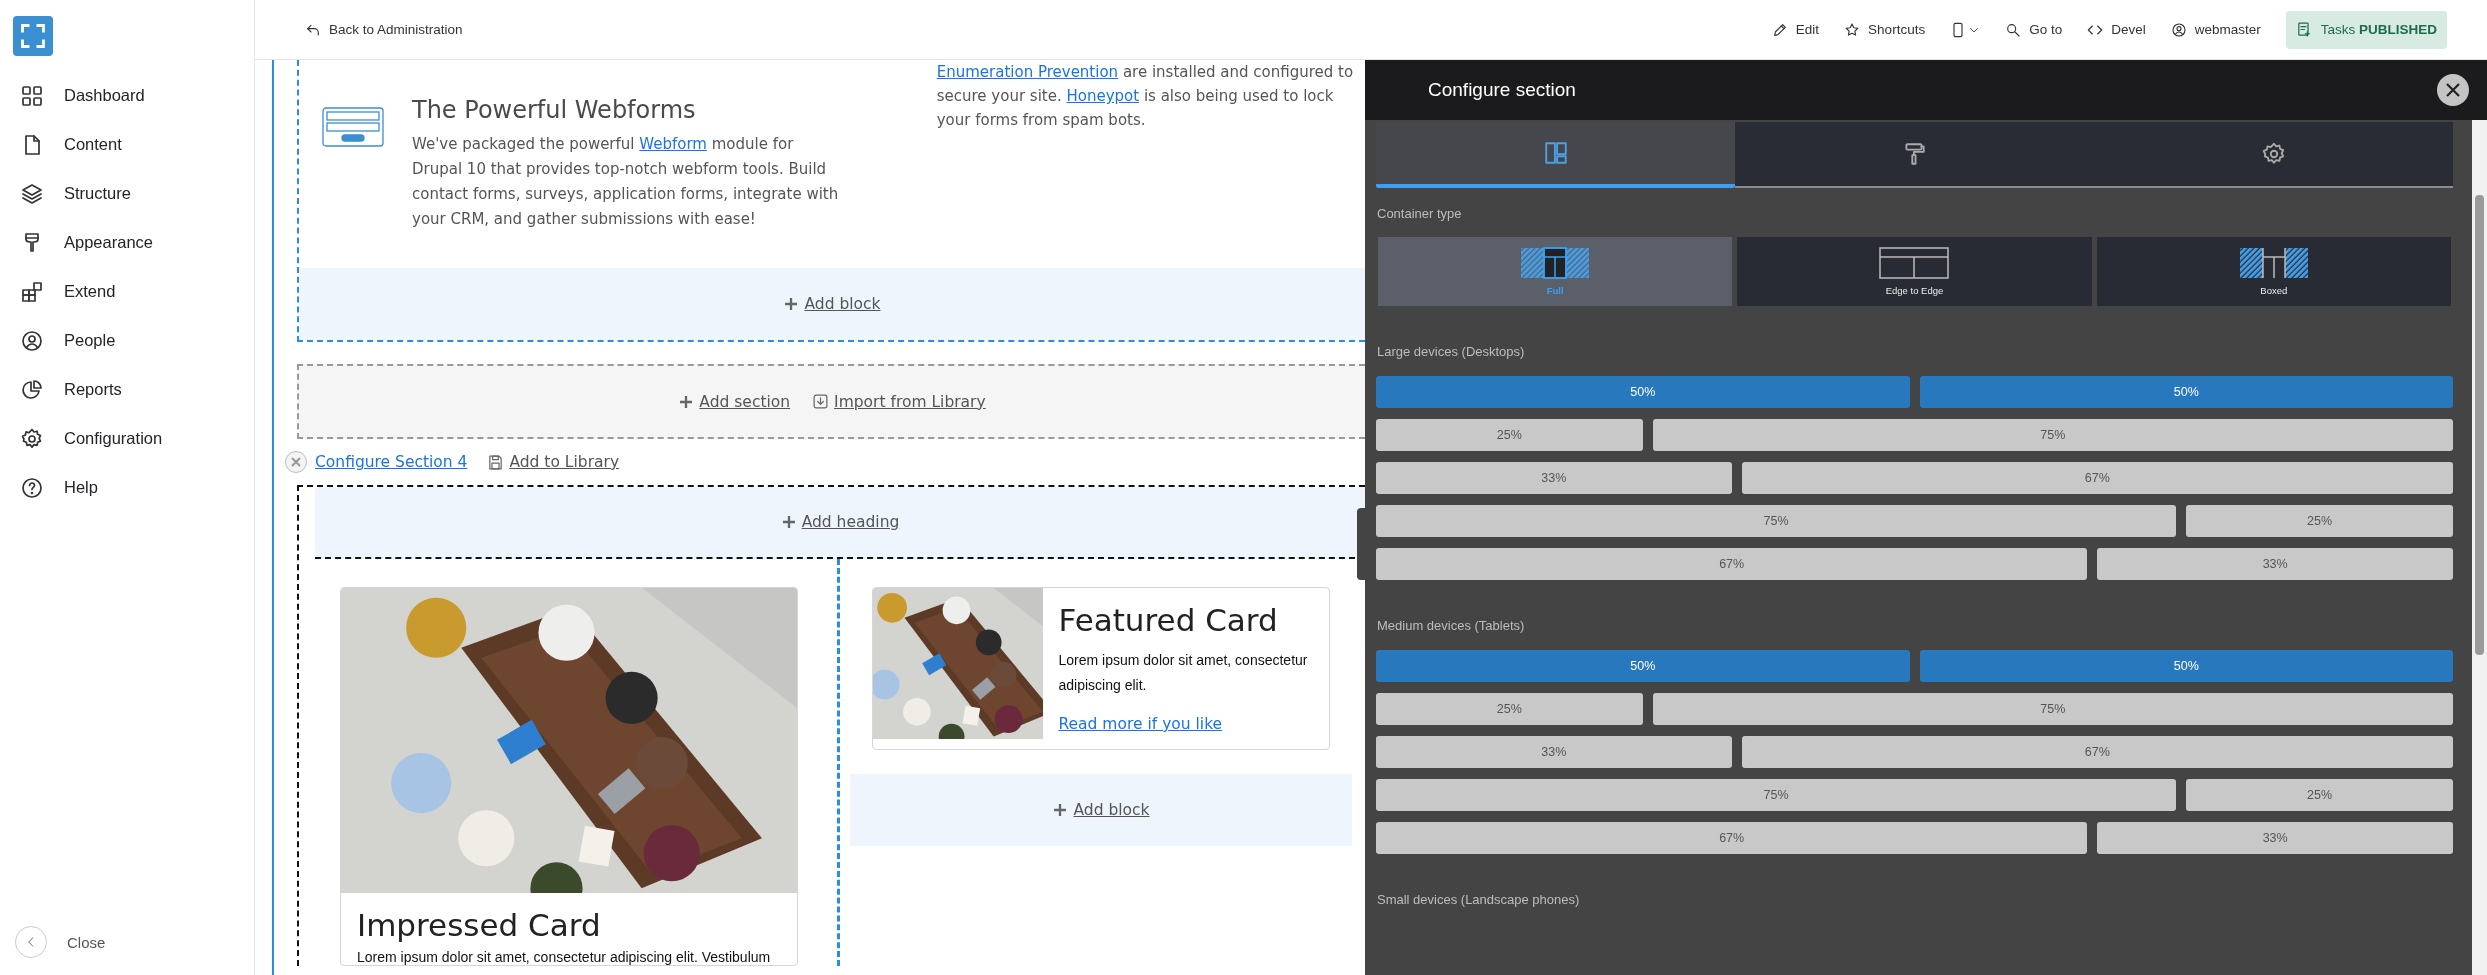 The image size is (2487, 975). I want to click on card-text: Lorem ipsum dolor sit amet, consectetur adipiscing elit. Vestibulum, so click(564, 957).